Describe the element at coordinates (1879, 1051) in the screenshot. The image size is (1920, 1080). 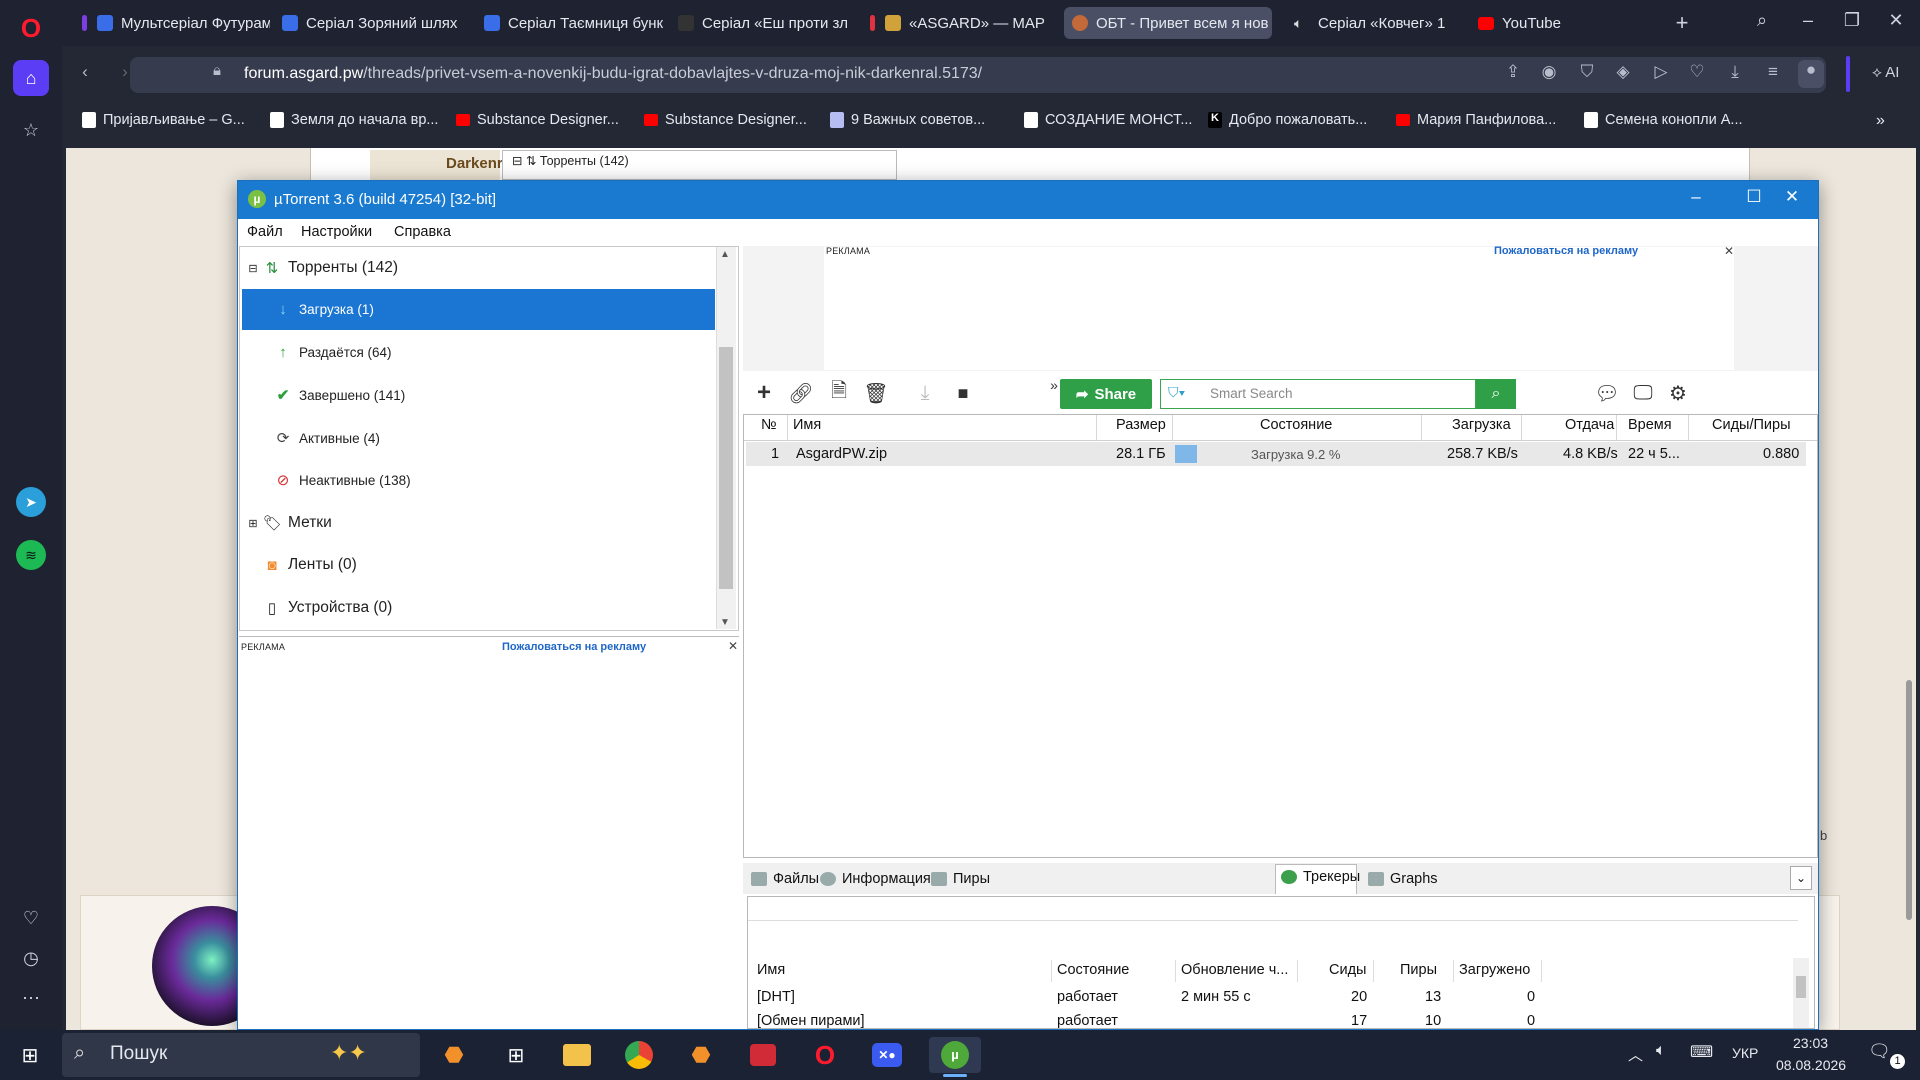
I see `notifications-icon: 🗨︎` at that location.